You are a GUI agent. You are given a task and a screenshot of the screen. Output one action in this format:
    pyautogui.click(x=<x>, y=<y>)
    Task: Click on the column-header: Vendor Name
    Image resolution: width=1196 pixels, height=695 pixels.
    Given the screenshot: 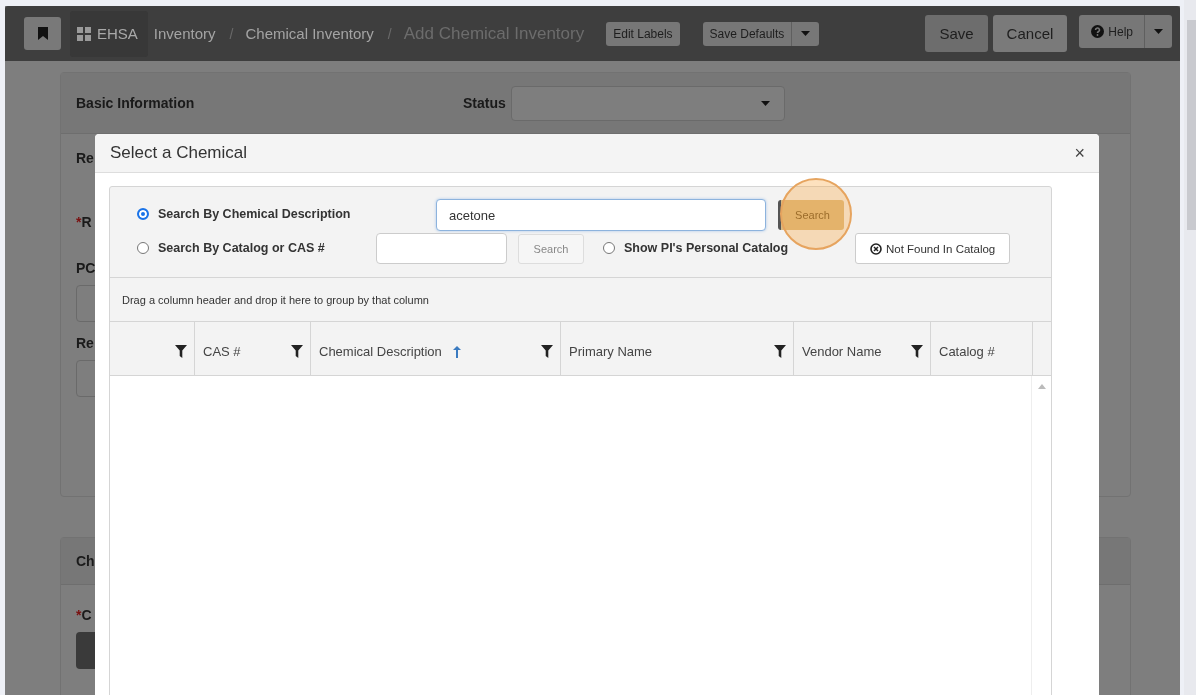 What is the action you would take?
    pyautogui.click(x=862, y=348)
    